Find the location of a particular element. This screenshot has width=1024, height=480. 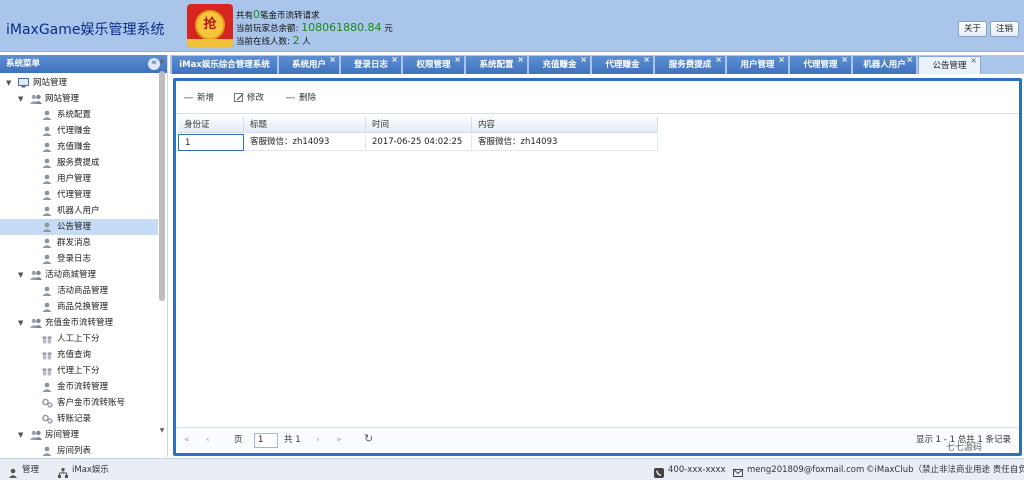

footer-phone: 400-xxx-xxxx is located at coordinates (690, 469).